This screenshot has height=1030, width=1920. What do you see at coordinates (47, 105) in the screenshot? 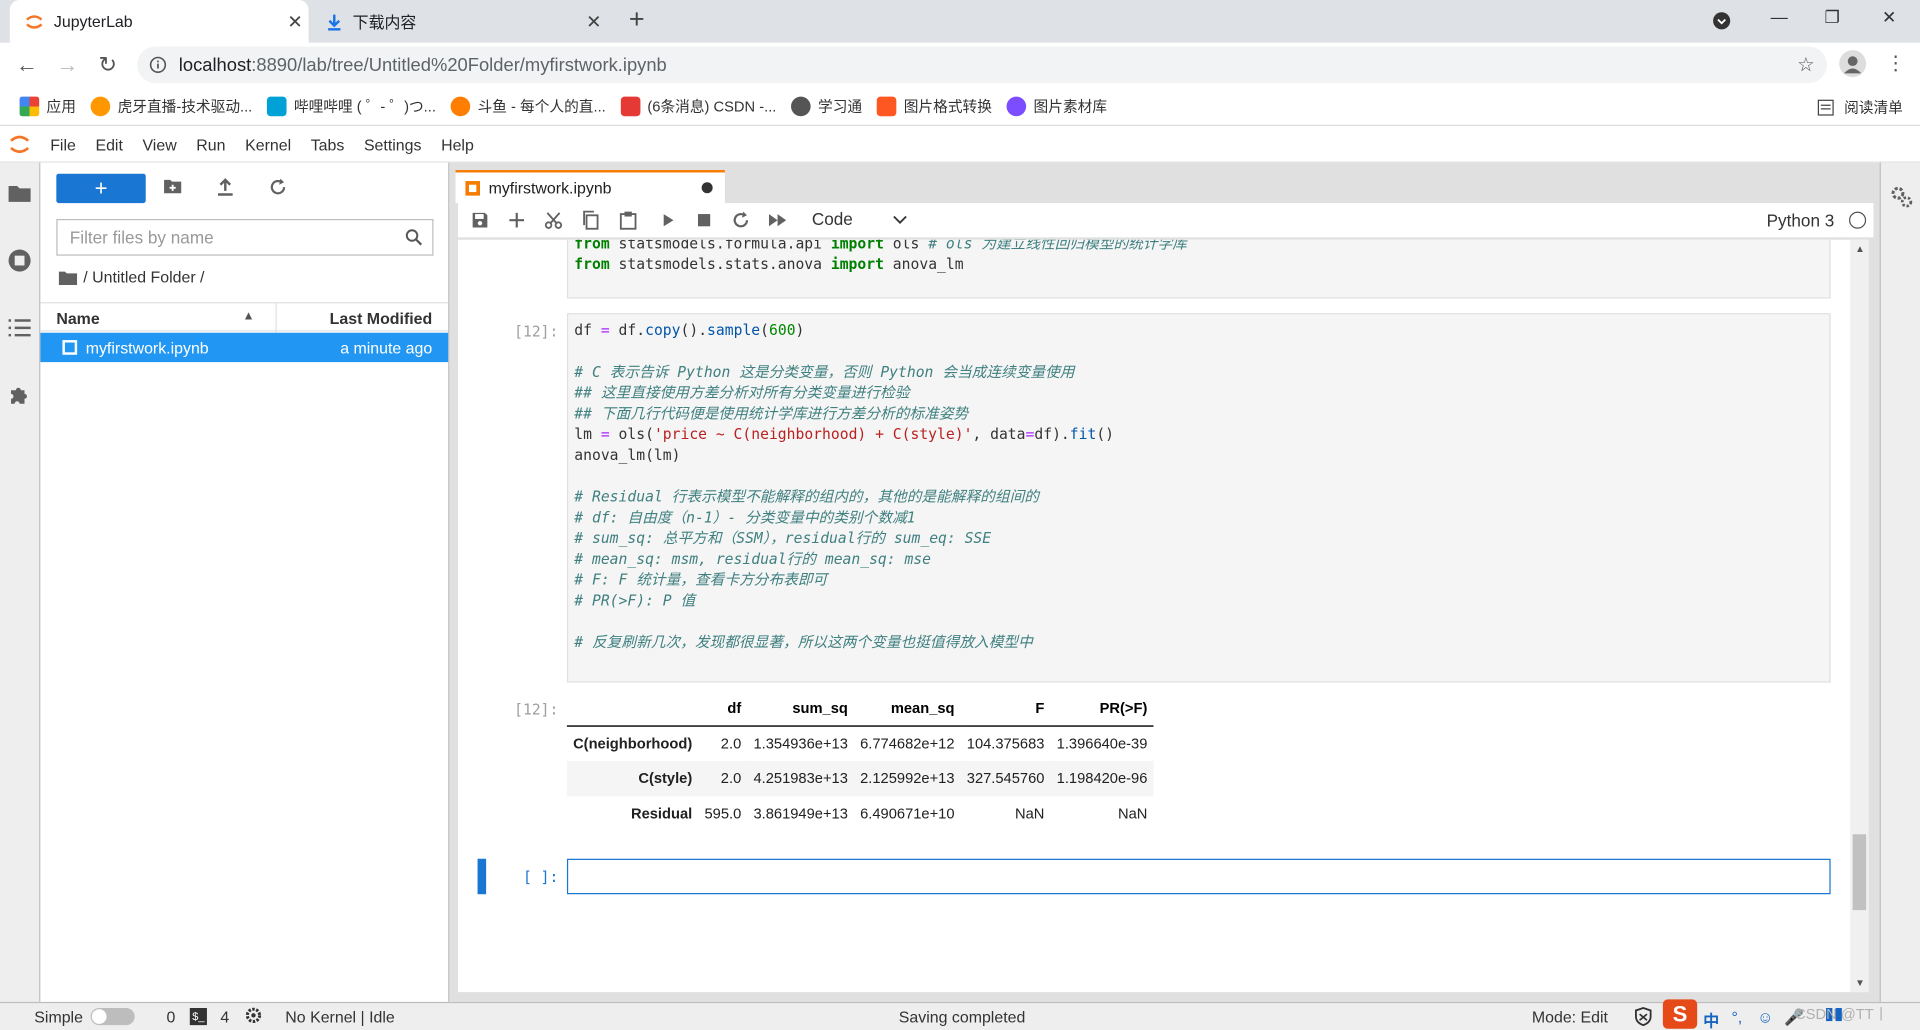
I see `bookmark-apps: 应用` at bounding box center [47, 105].